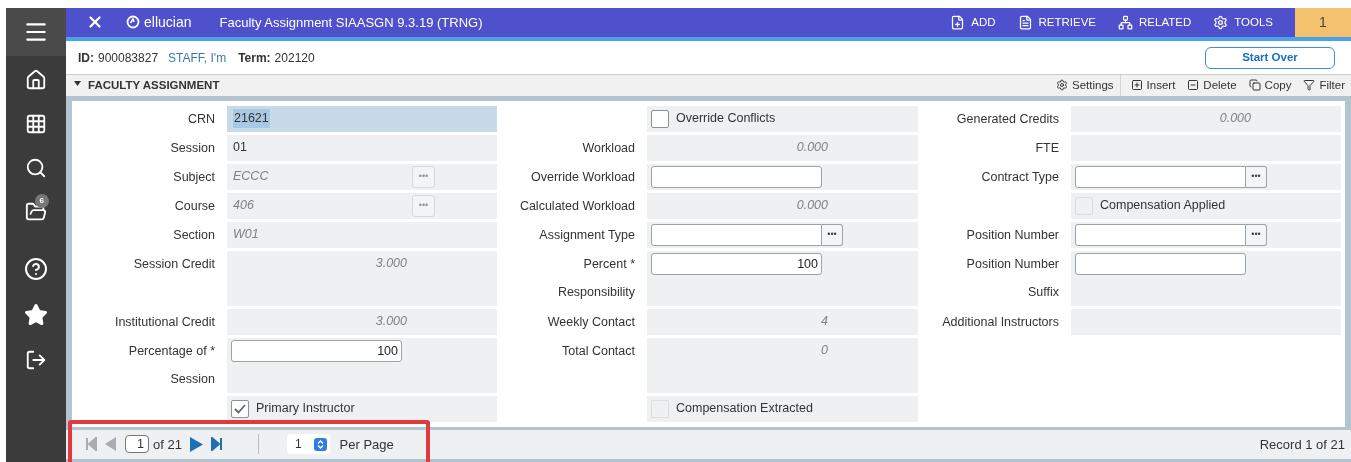 The width and height of the screenshot is (1351, 462). What do you see at coordinates (1323, 22) in the screenshot?
I see `notification-count: 1` at bounding box center [1323, 22].